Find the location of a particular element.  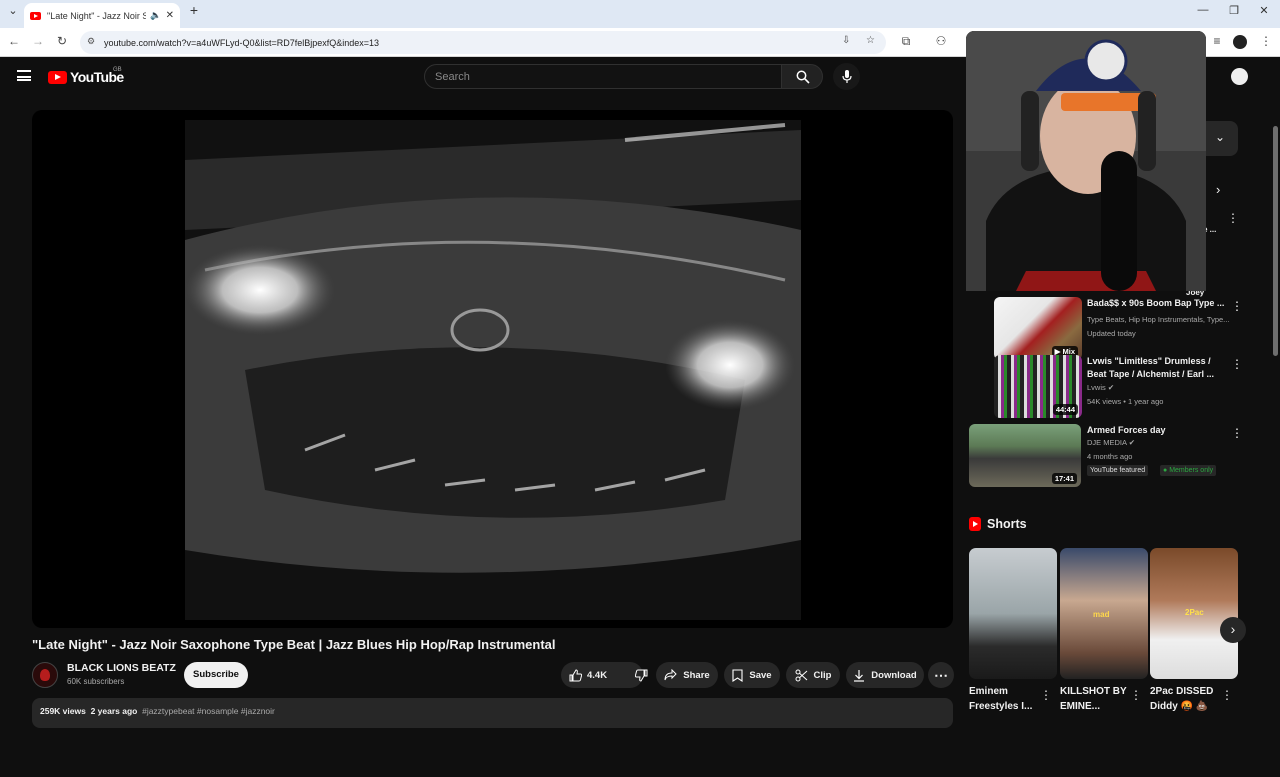

like-count: 4.4K is located at coordinates (597, 675).